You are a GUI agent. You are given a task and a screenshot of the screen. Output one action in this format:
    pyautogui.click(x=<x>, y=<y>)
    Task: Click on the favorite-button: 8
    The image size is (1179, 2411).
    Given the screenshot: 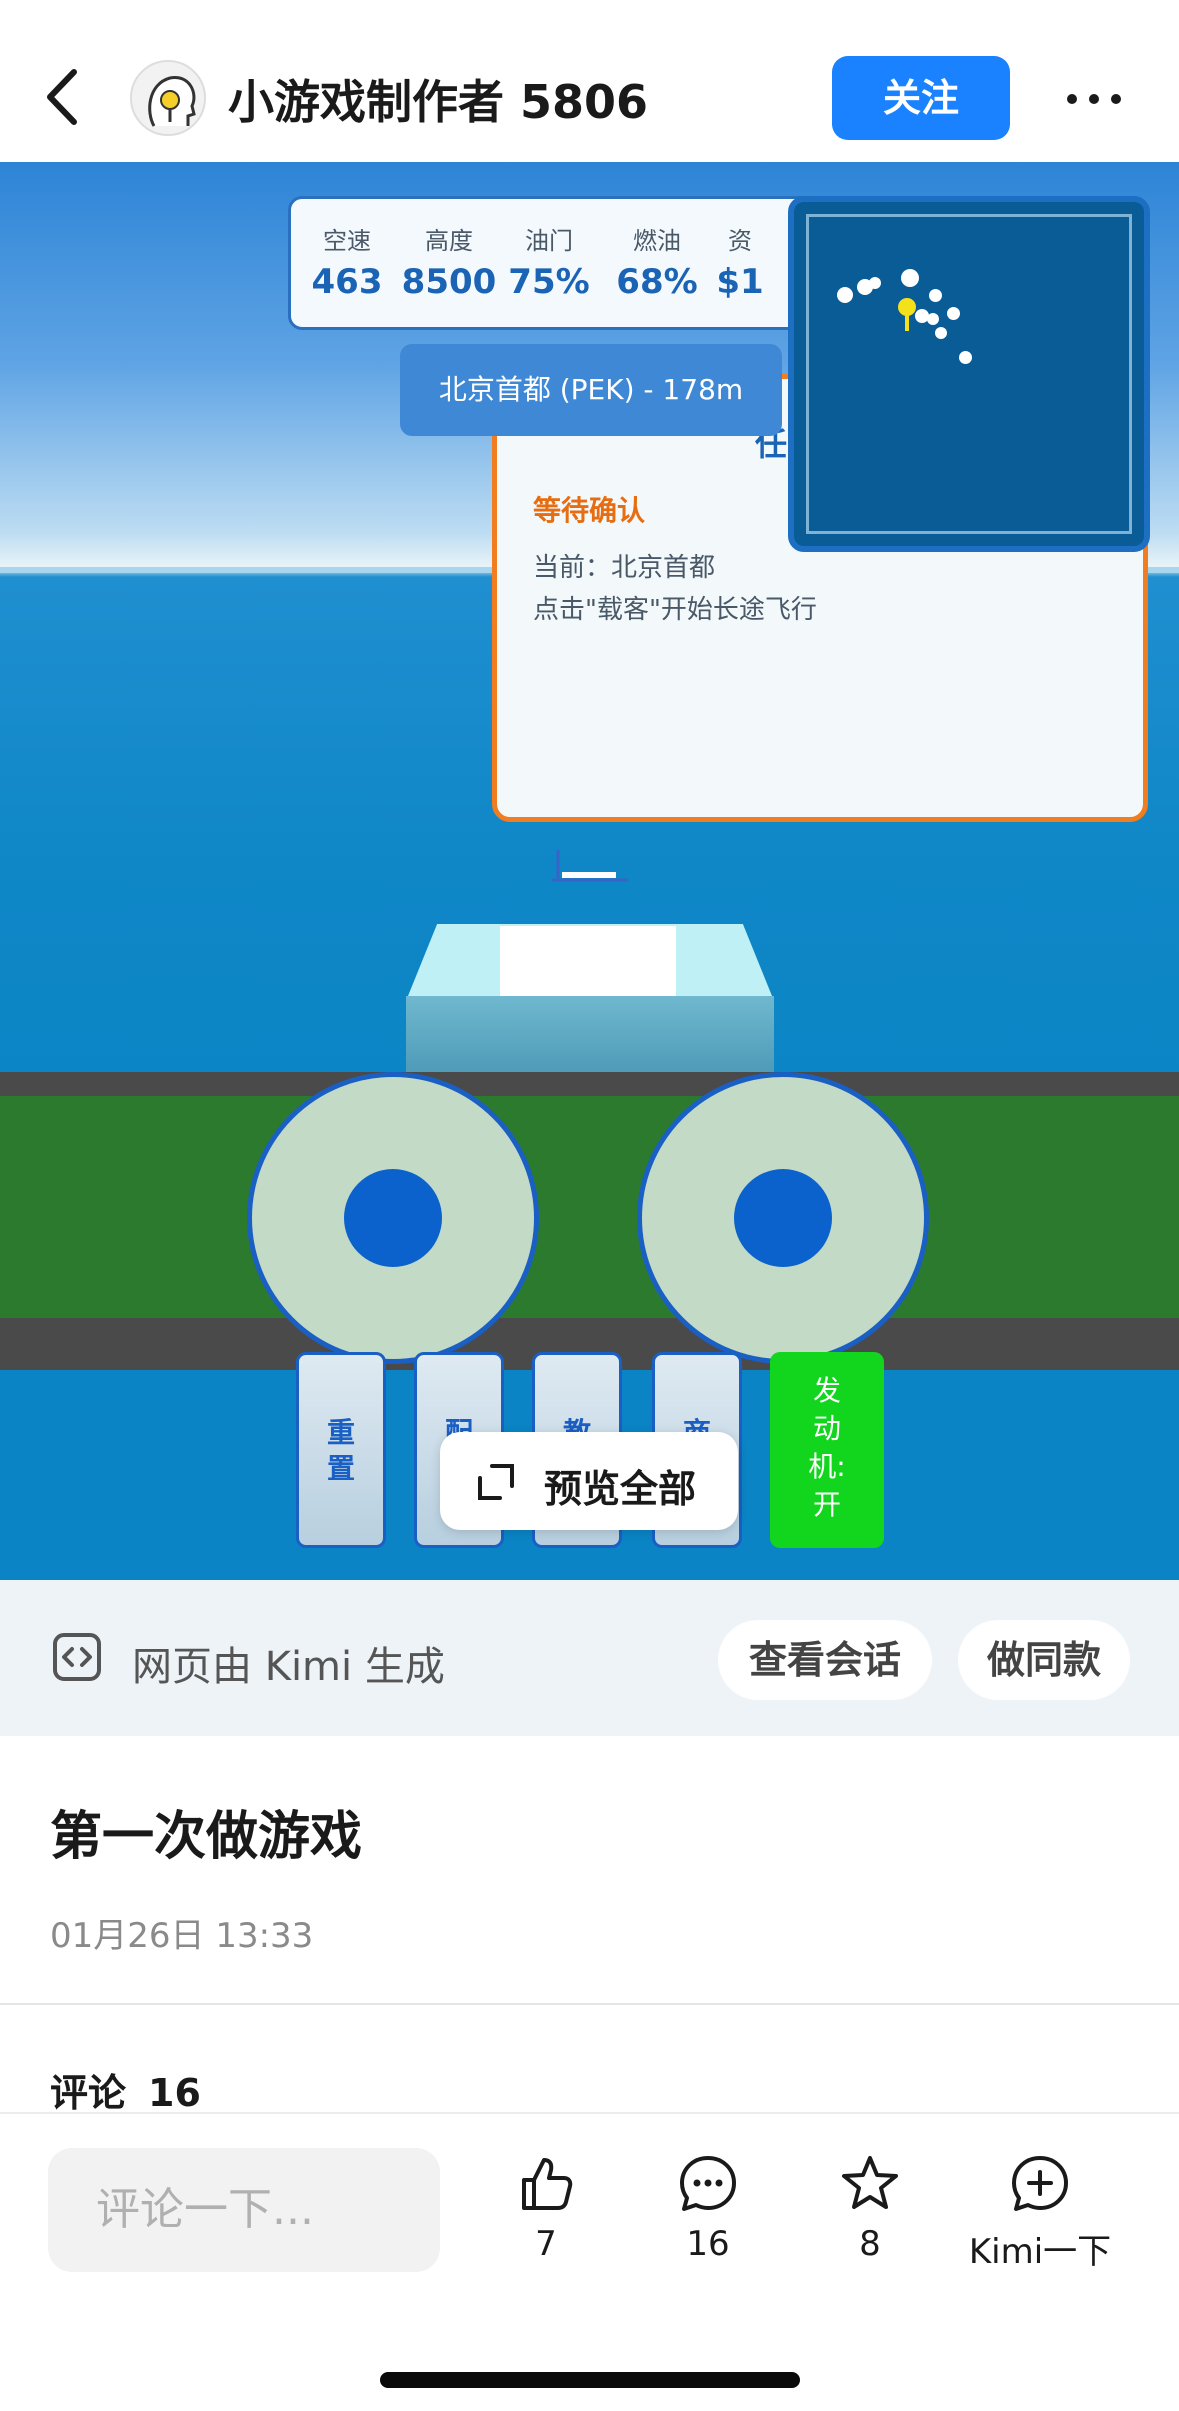 What is the action you would take?
    pyautogui.click(x=870, y=2209)
    